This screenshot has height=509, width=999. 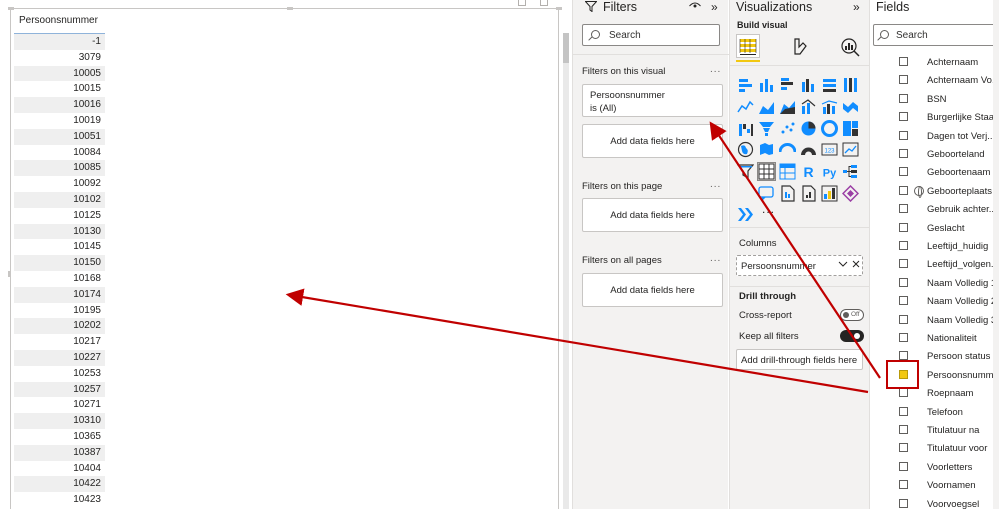 What do you see at coordinates (59, 73) in the screenshot?
I see `table-row: 10005` at bounding box center [59, 73].